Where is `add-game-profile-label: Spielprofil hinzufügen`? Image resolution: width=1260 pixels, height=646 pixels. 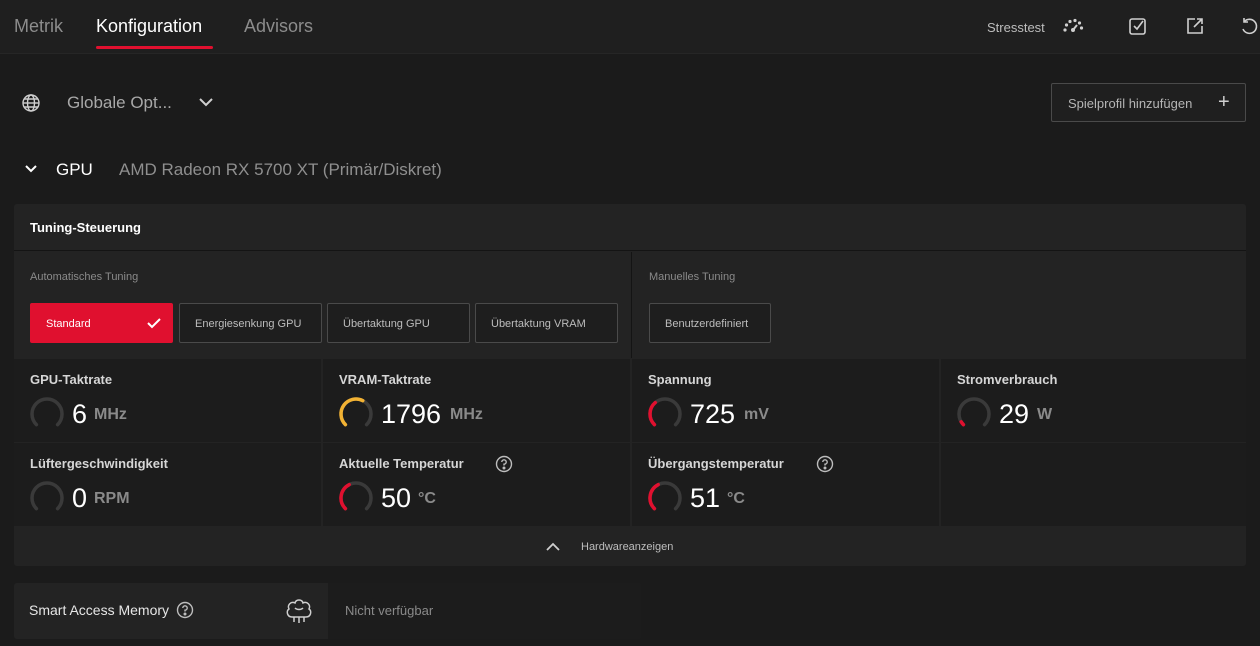
add-game-profile-label: Spielprofil hinzufügen is located at coordinates (1130, 103).